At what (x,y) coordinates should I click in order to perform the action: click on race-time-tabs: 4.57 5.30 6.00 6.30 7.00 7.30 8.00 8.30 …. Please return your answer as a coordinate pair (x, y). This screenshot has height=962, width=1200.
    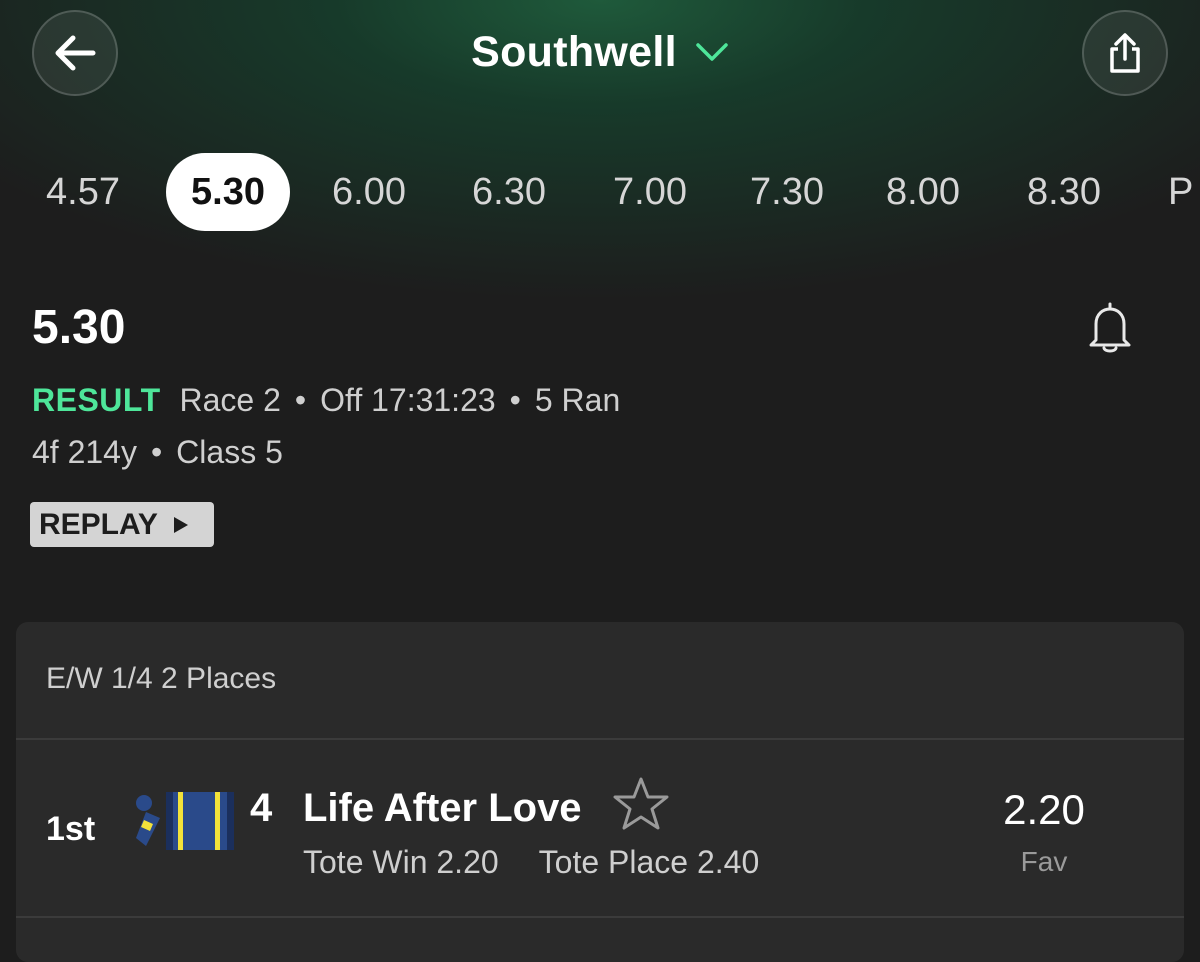
    Looking at the image, I should click on (600, 192).